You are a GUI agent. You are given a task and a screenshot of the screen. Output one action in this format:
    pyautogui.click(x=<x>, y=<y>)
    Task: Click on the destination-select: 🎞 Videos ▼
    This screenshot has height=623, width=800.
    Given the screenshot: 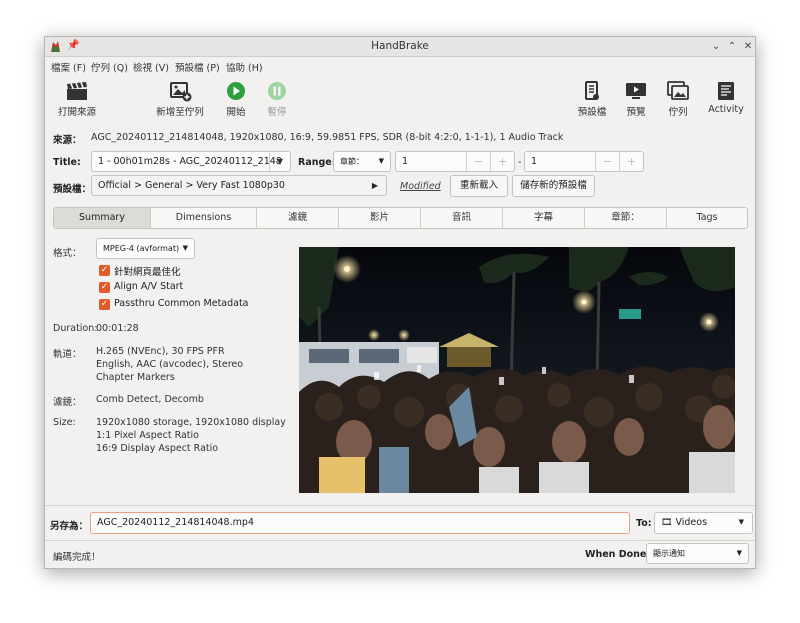 What is the action you would take?
    pyautogui.click(x=703, y=523)
    